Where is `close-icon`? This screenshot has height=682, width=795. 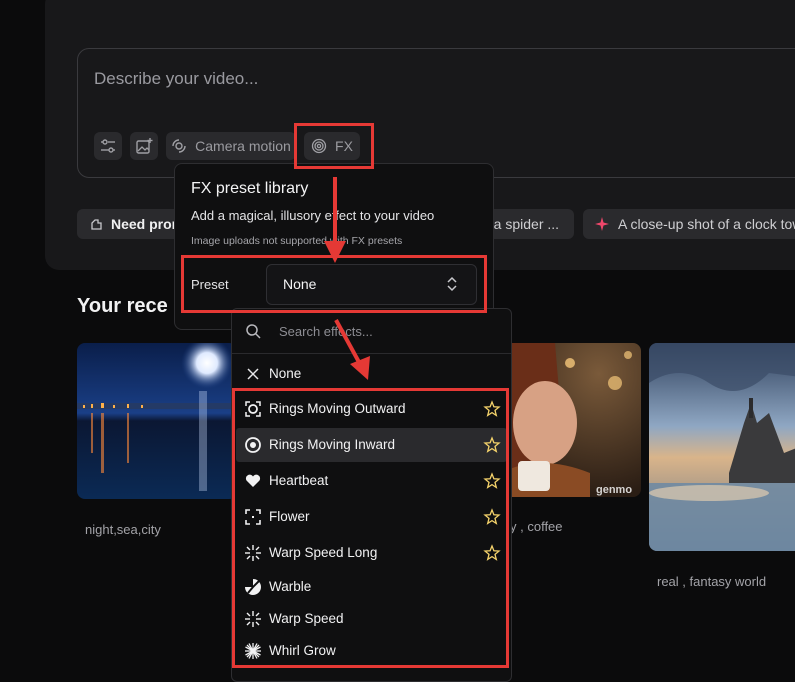 close-icon is located at coordinates (253, 374).